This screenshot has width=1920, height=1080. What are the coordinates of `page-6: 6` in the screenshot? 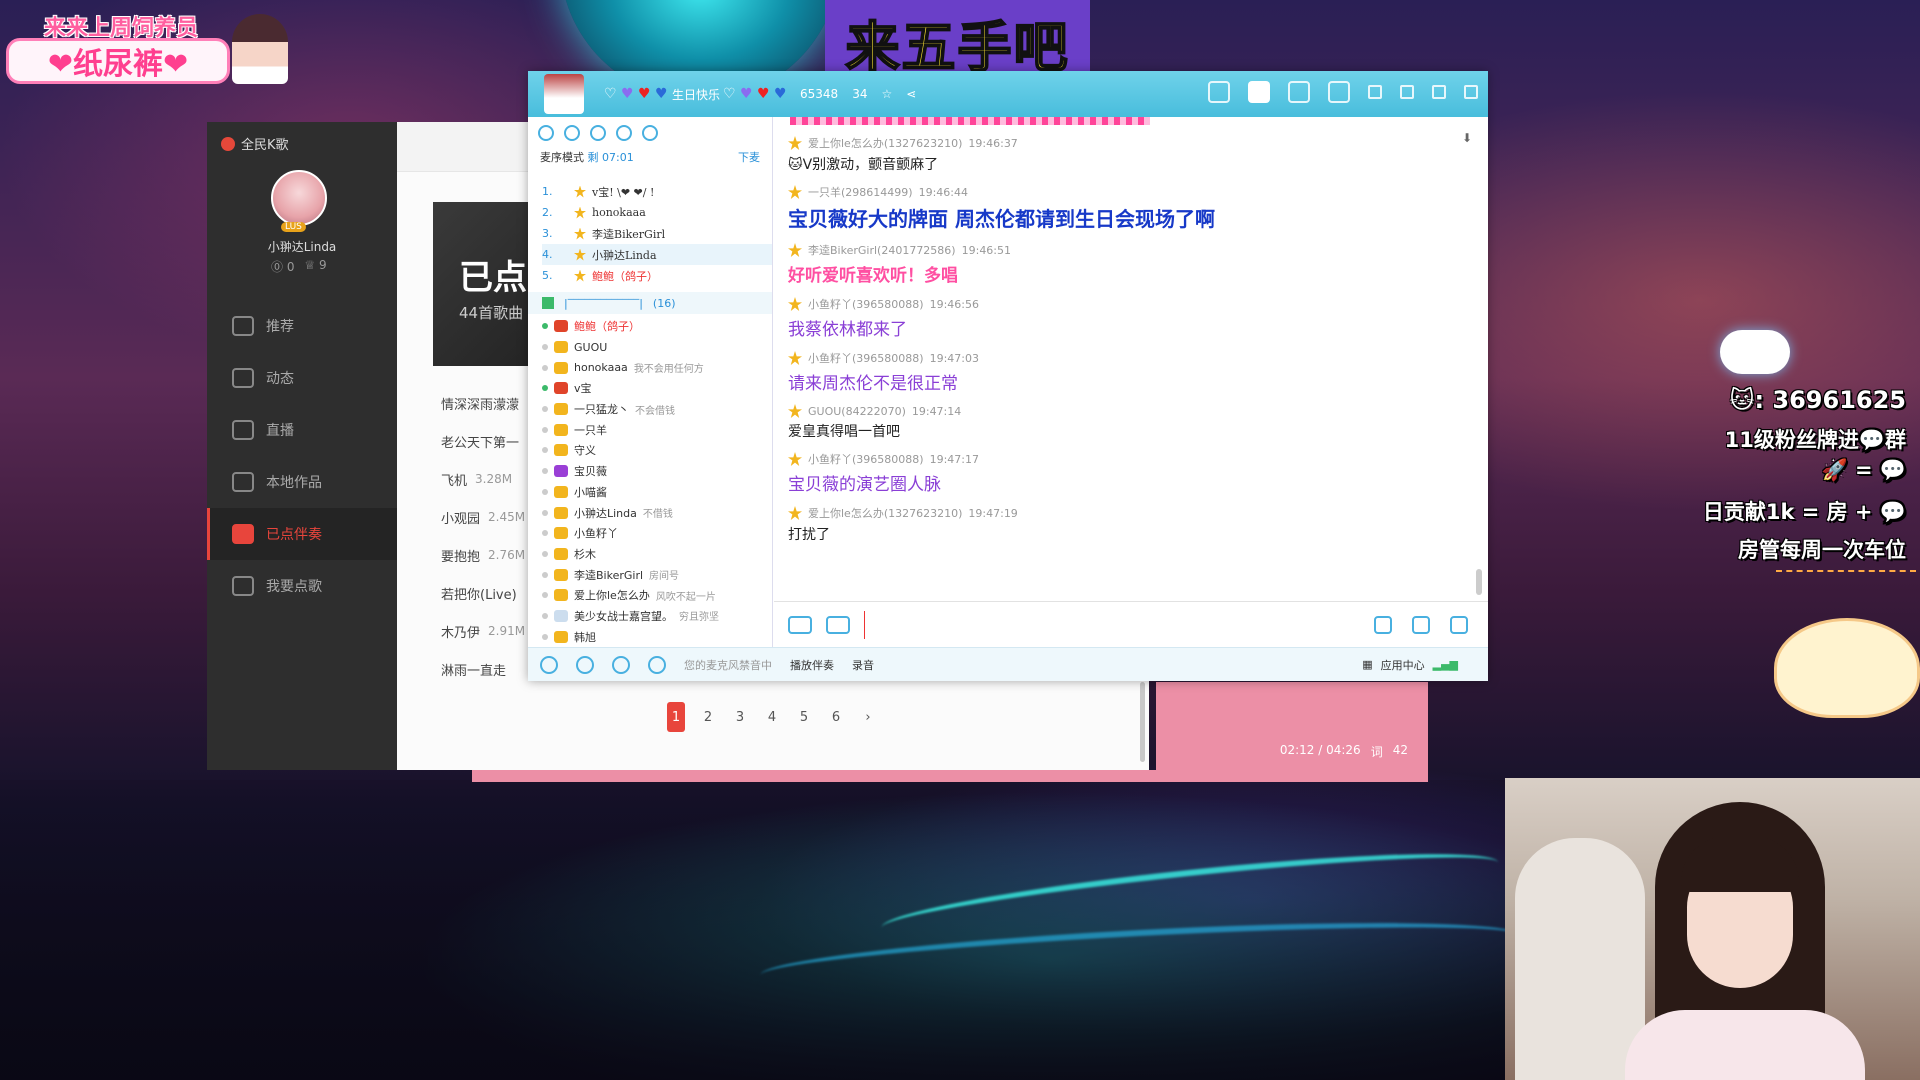 It's located at (836, 717).